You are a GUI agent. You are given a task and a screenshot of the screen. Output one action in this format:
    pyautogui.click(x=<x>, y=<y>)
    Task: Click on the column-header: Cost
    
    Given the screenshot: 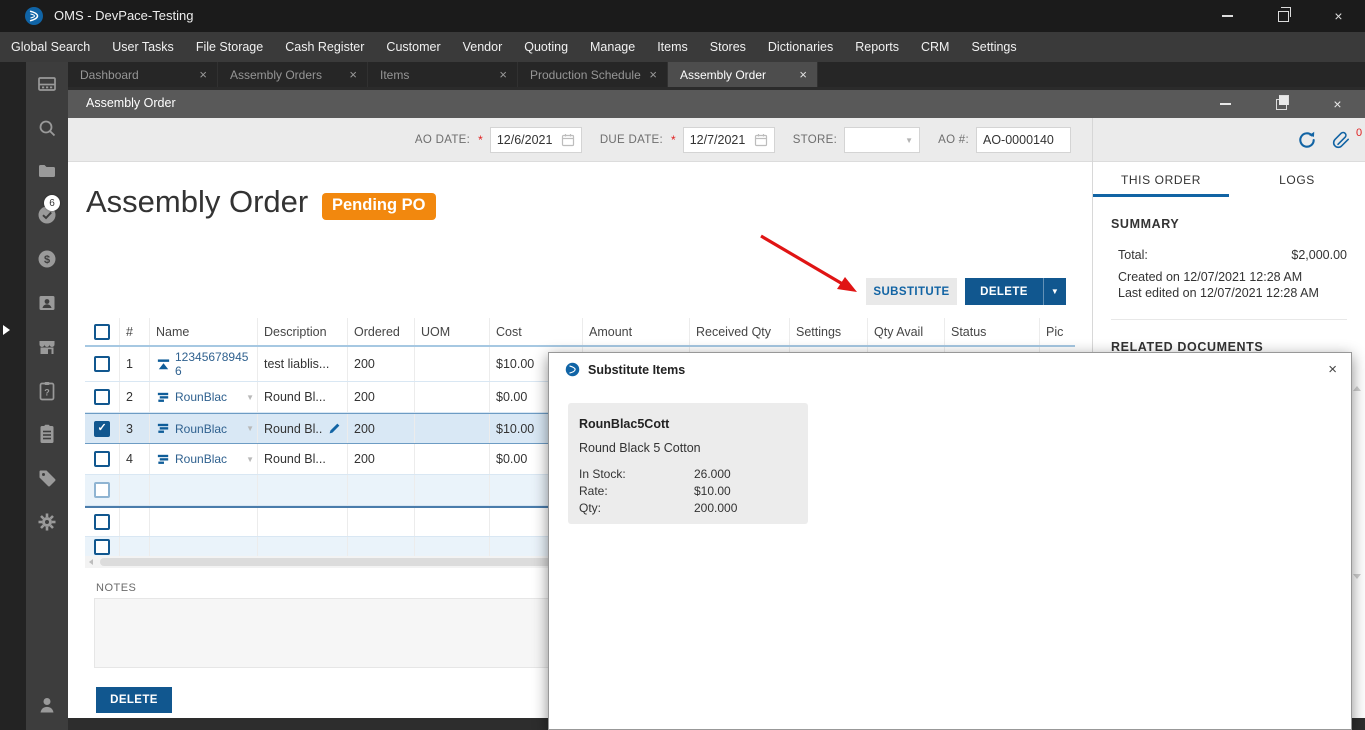 What is the action you would take?
    pyautogui.click(x=536, y=331)
    